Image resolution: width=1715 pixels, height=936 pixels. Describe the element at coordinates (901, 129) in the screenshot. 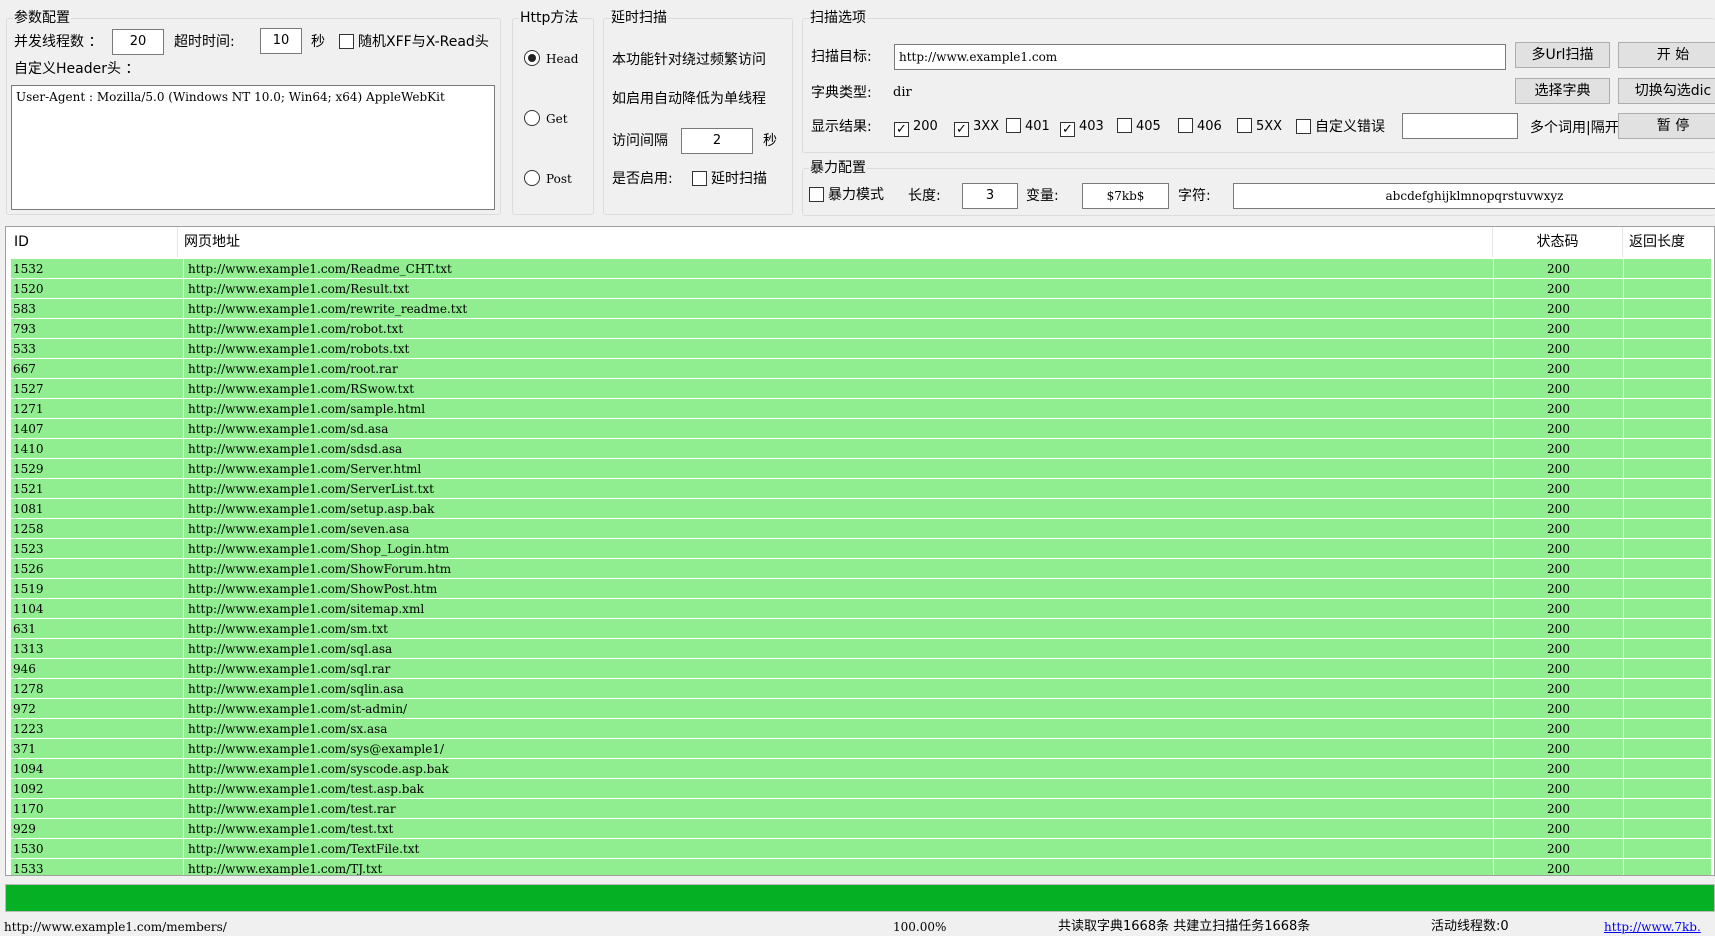

I see `filter-200-box: ✓` at that location.